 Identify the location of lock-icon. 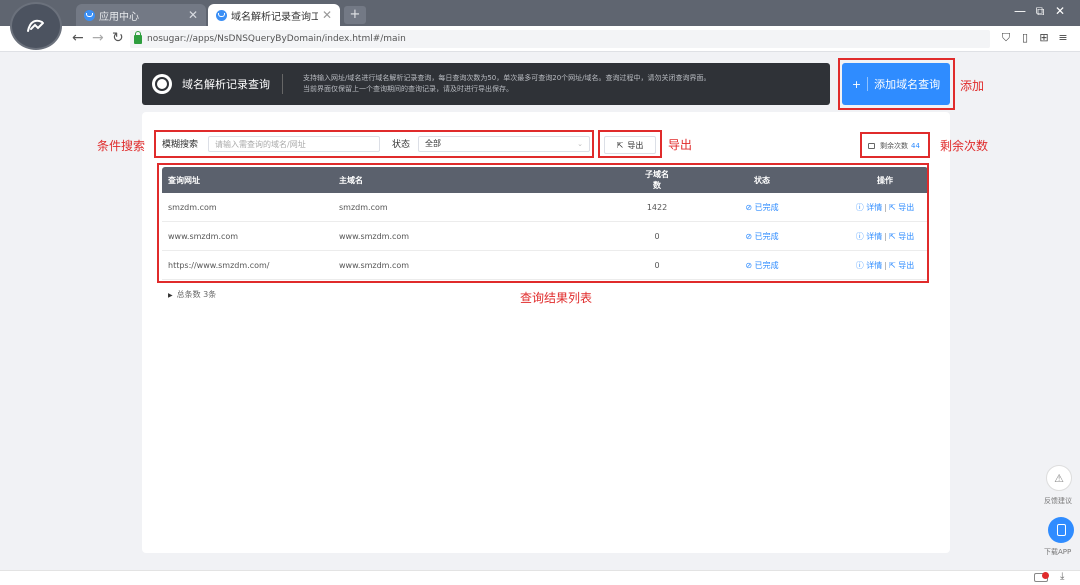
(138, 37).